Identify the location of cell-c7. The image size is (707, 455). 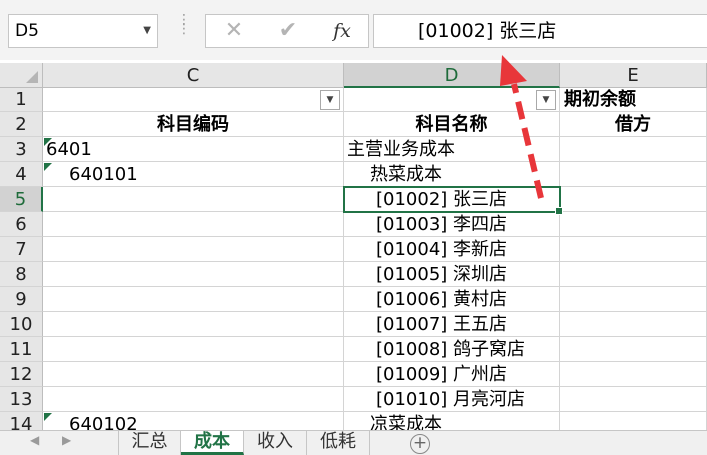
(193, 249).